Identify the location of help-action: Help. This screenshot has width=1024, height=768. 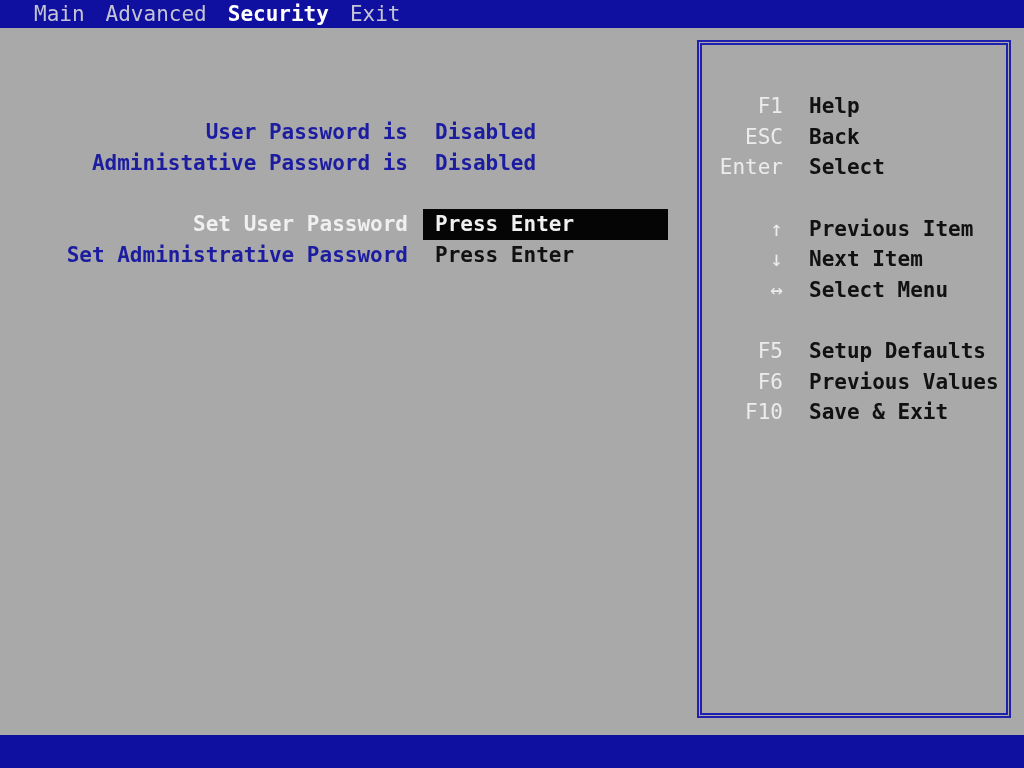
(834, 106).